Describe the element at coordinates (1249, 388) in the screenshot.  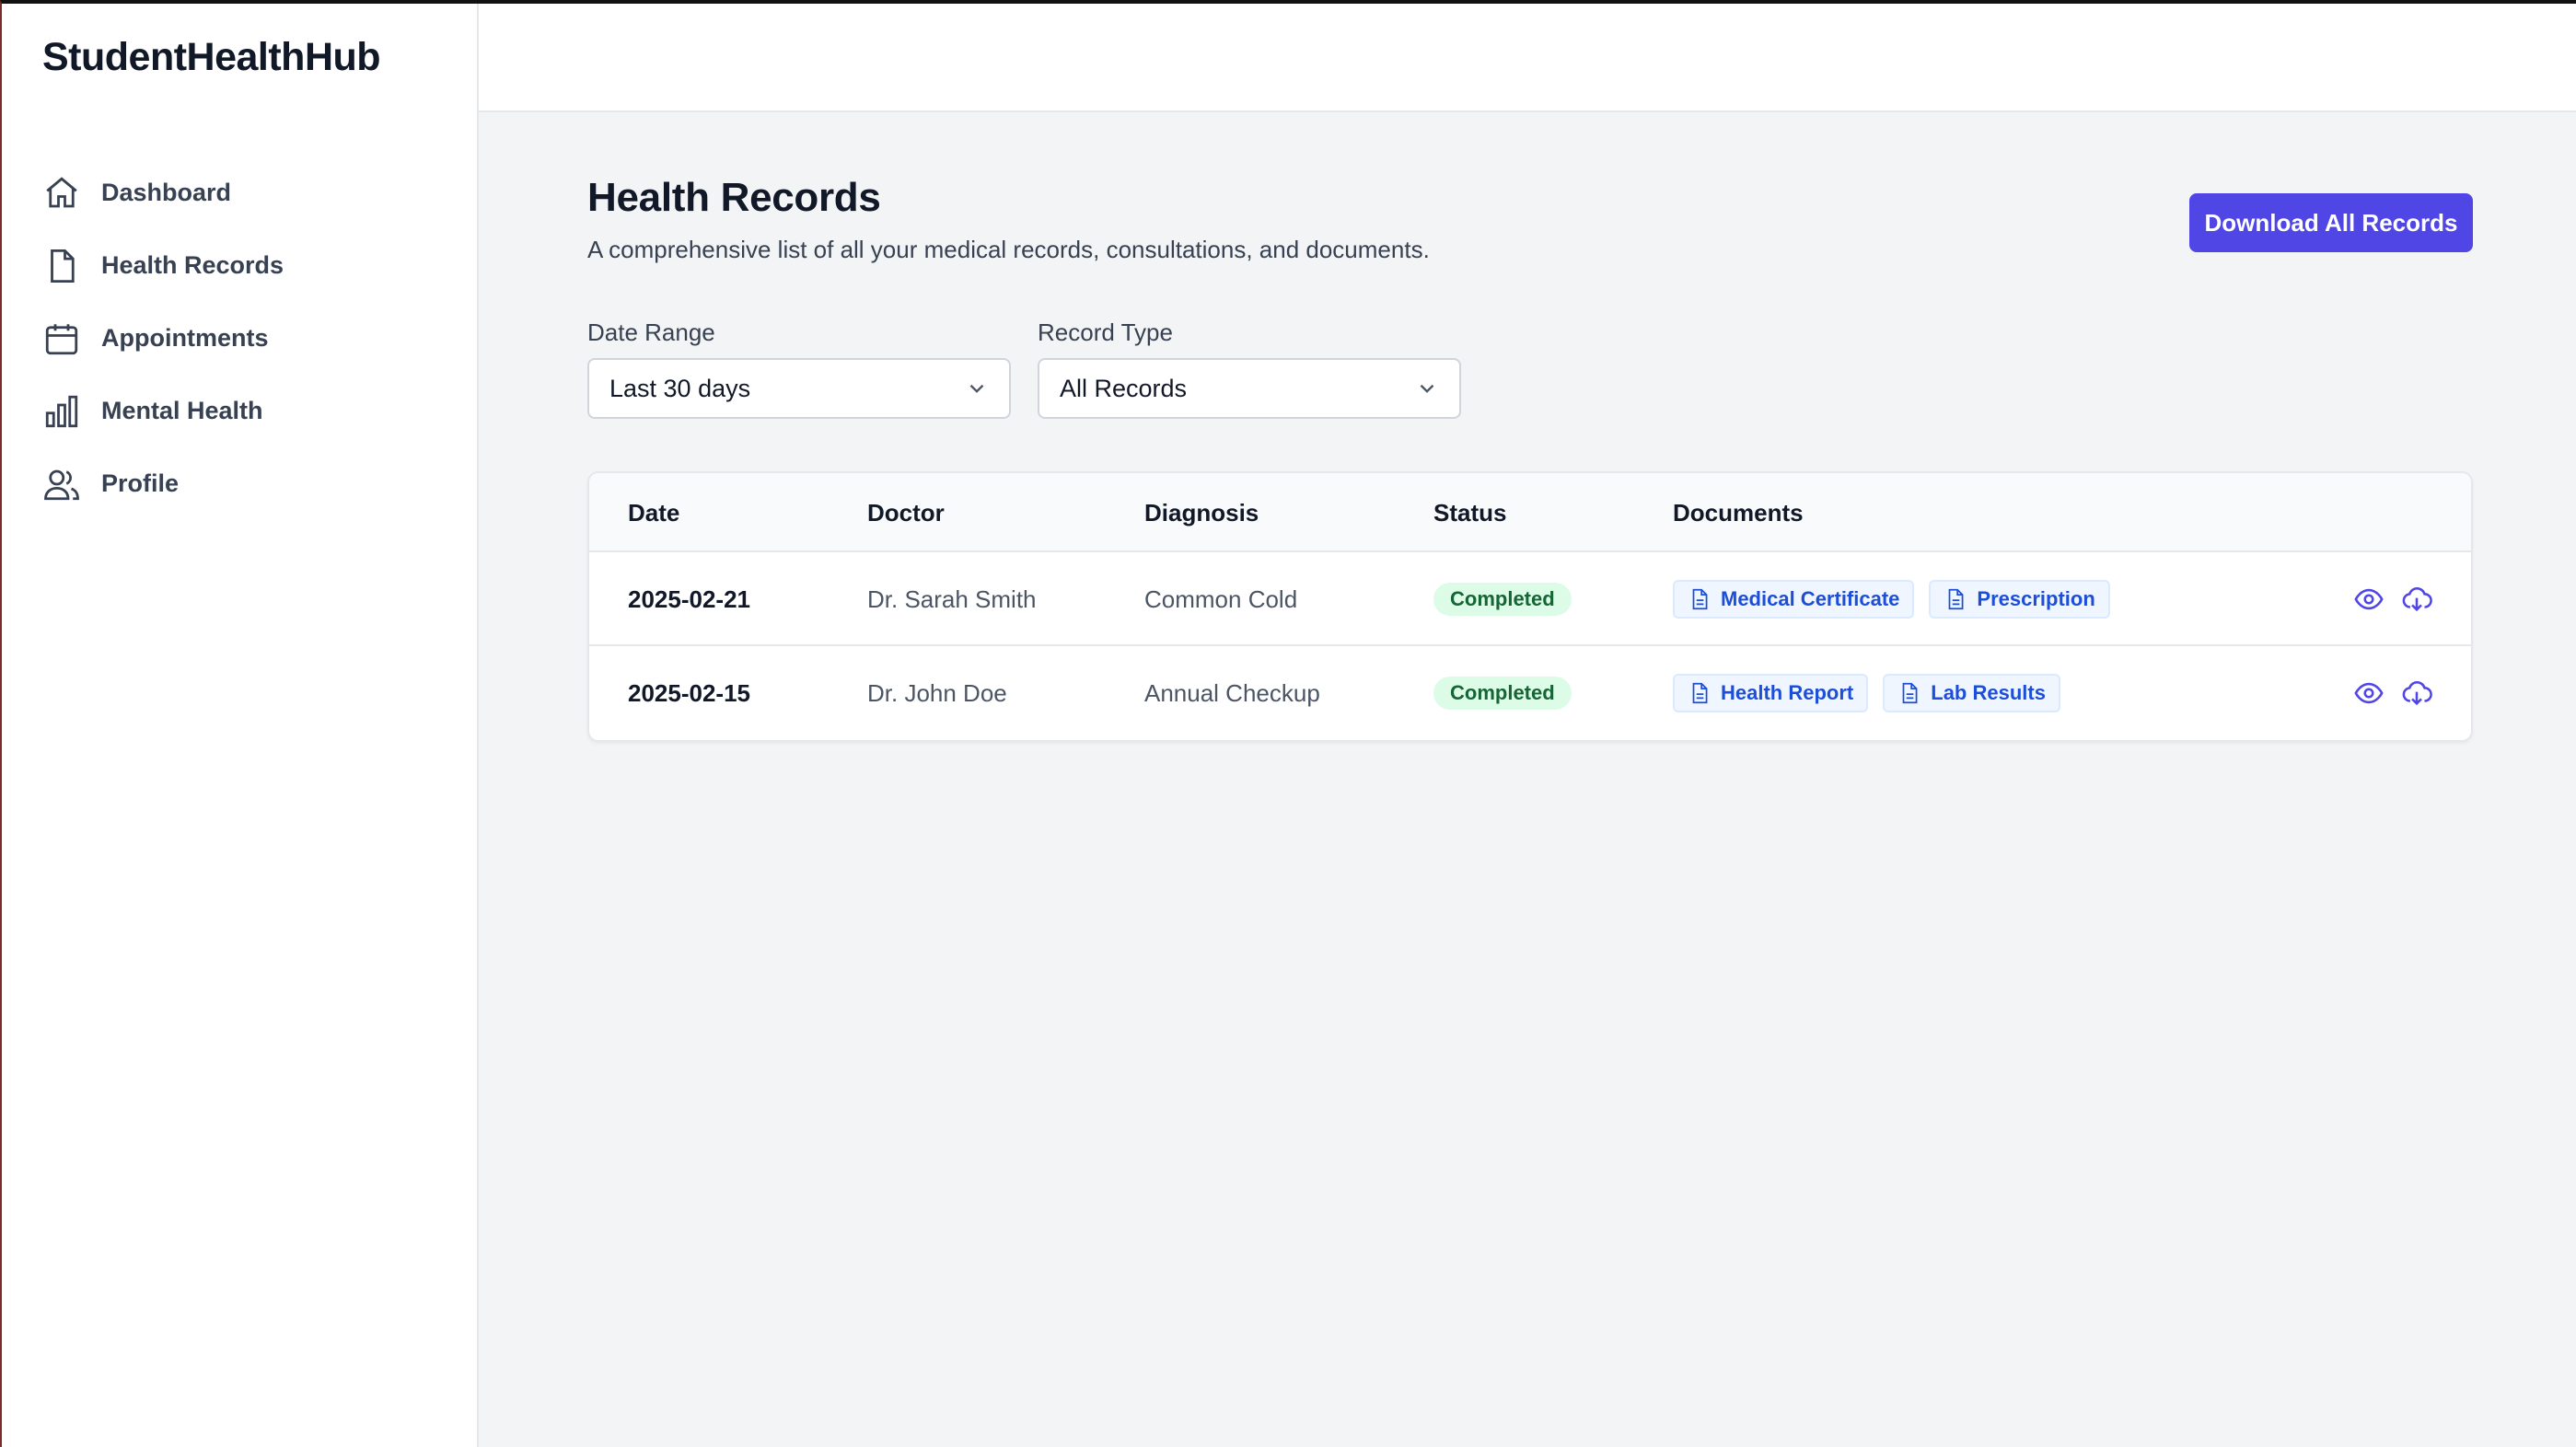
I see `record-type-select: All Records` at that location.